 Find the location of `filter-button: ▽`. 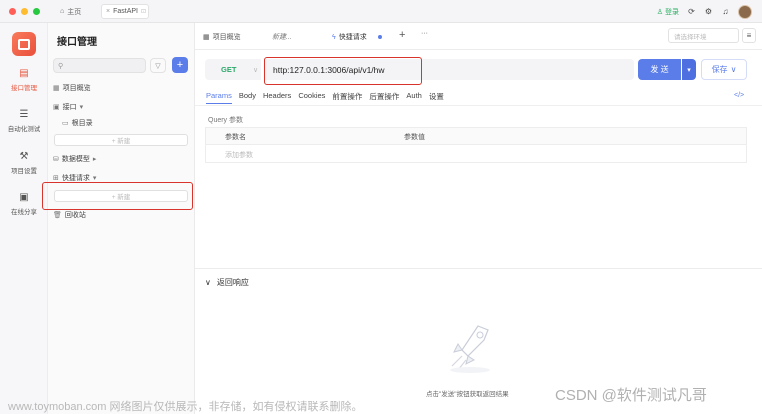

filter-button: ▽ is located at coordinates (158, 65).